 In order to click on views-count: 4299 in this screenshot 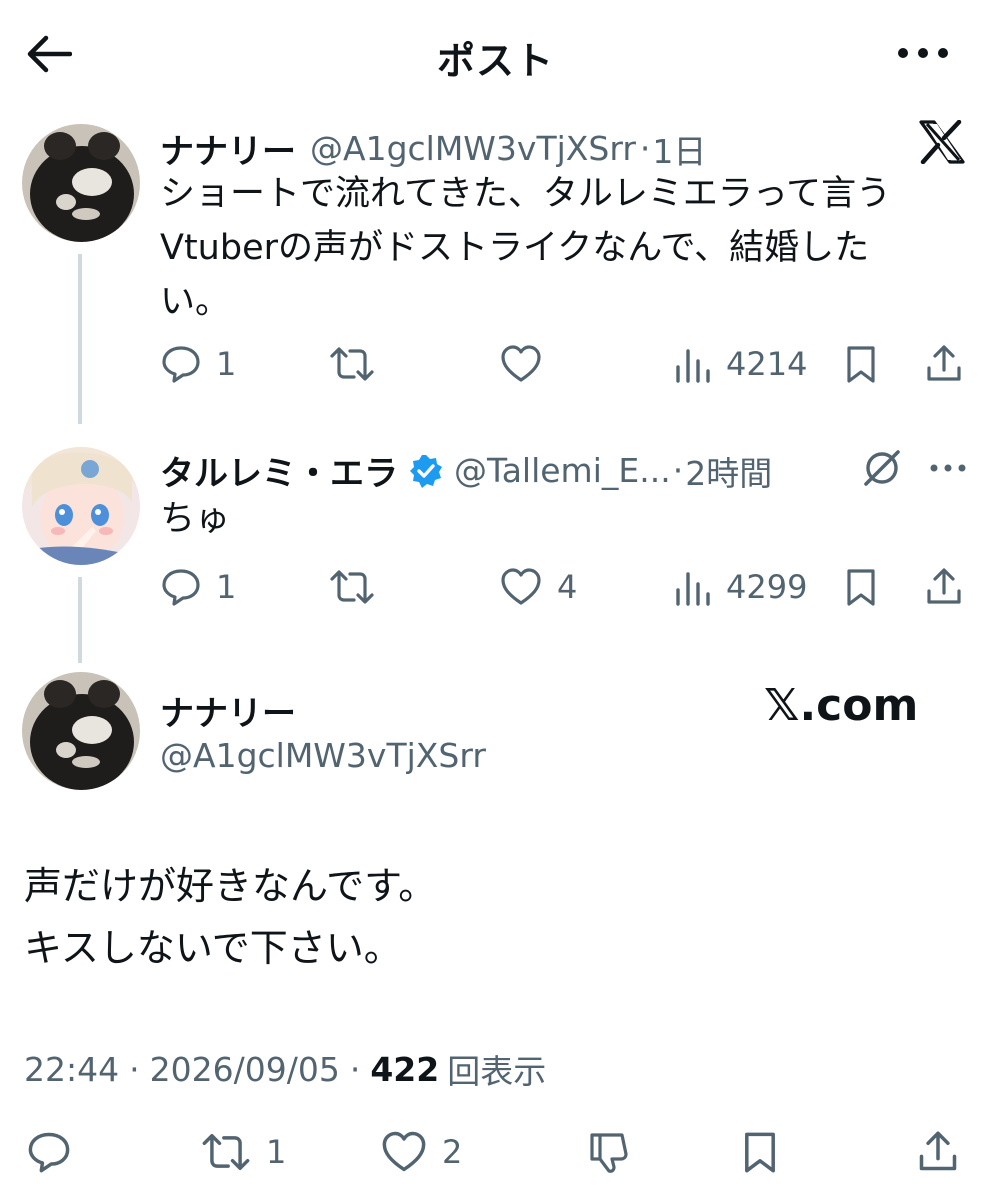, I will do `click(767, 587)`.